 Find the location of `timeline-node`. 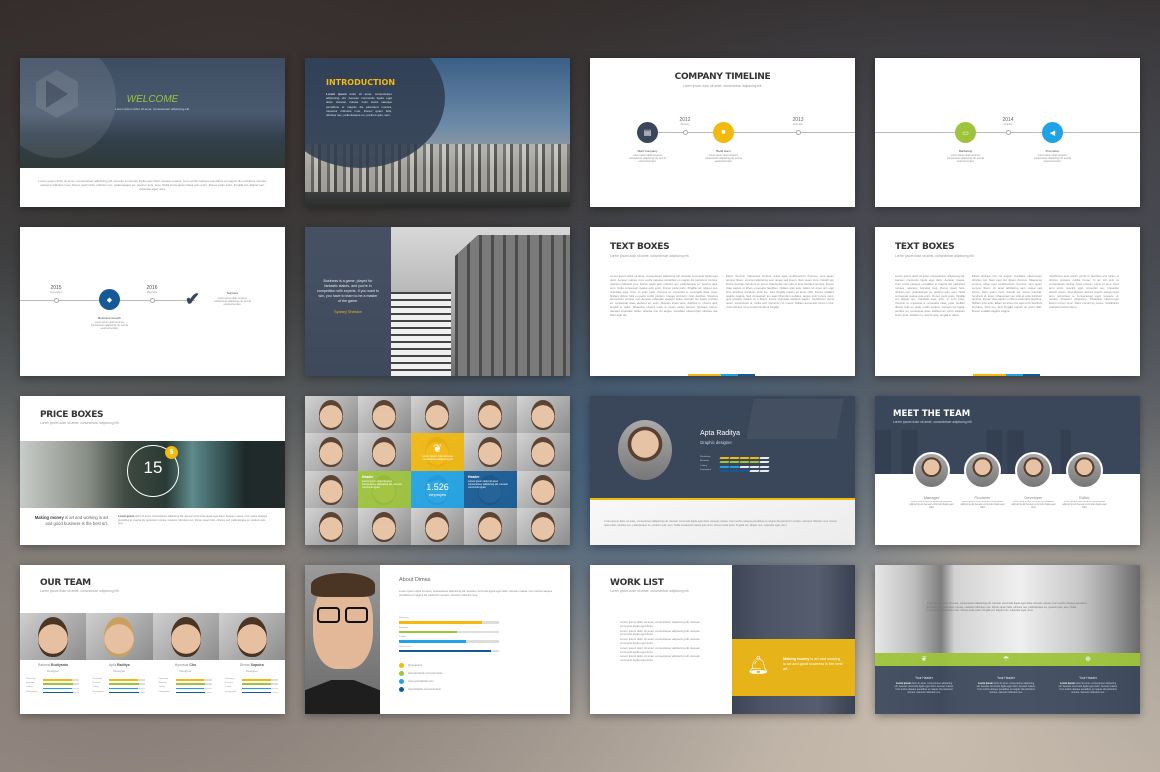

timeline-node is located at coordinates (56, 300).